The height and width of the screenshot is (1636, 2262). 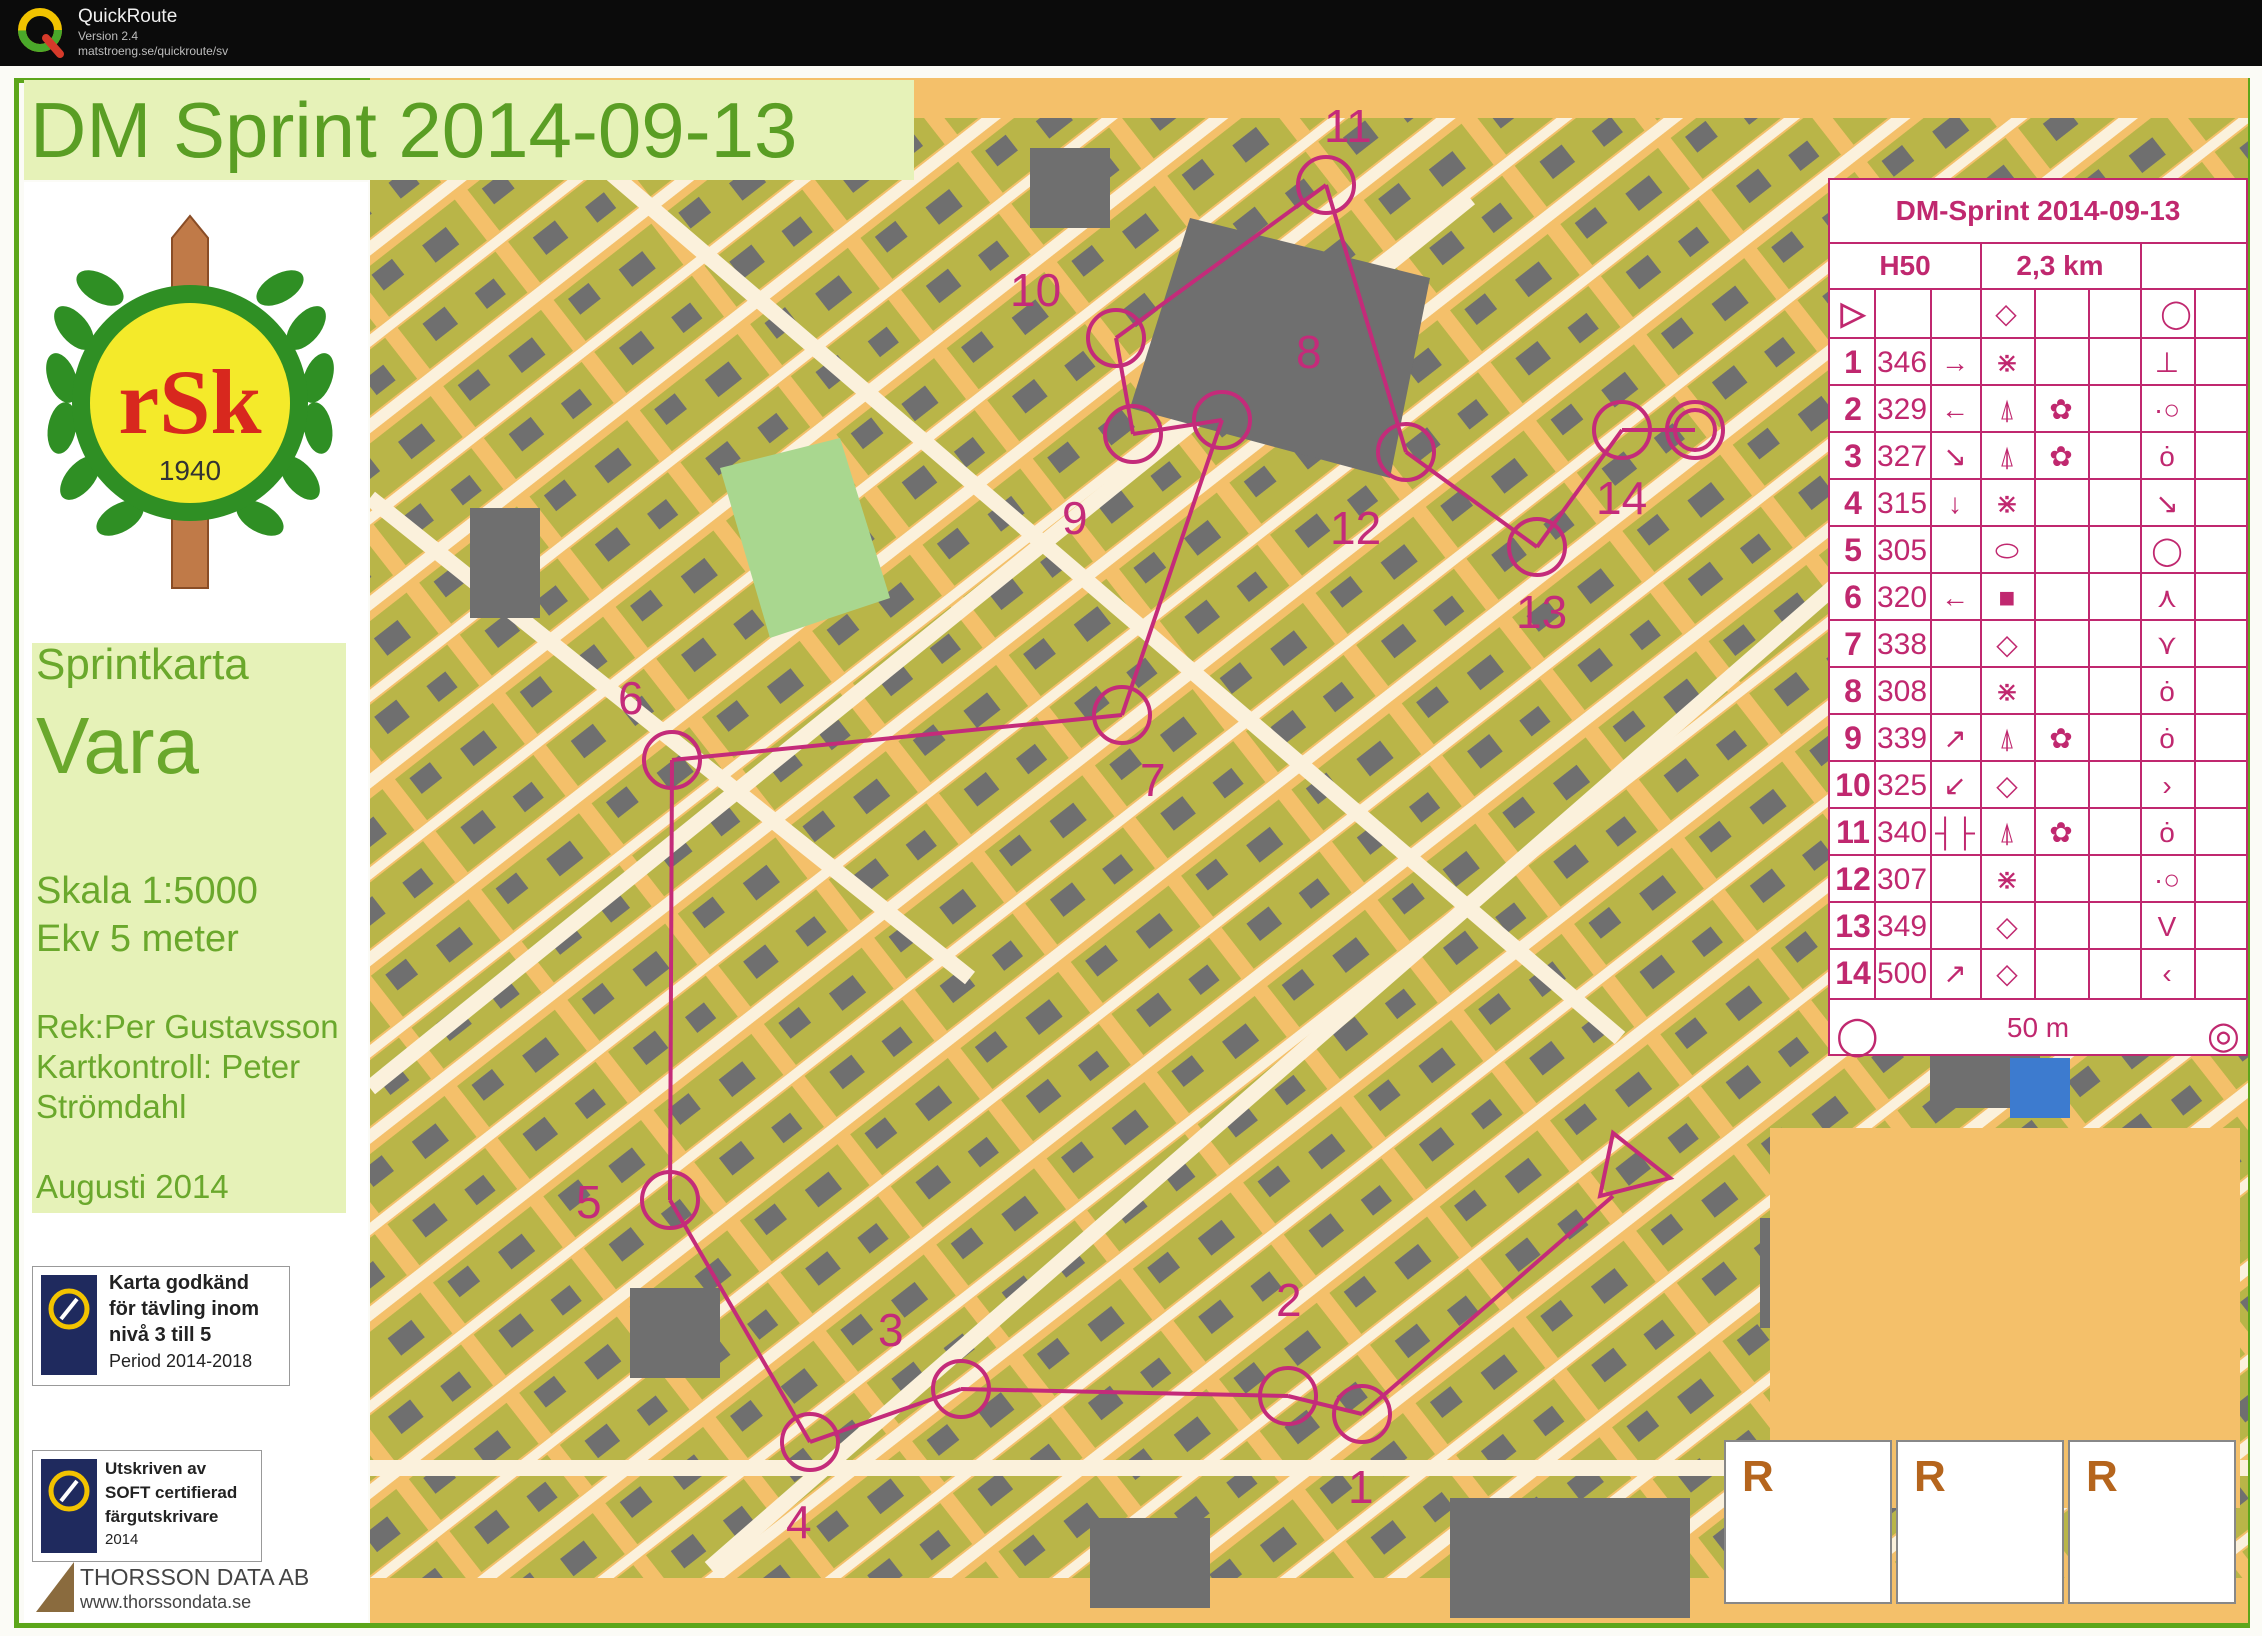 I want to click on cd-row-number: 12, so click(x=1853, y=879).